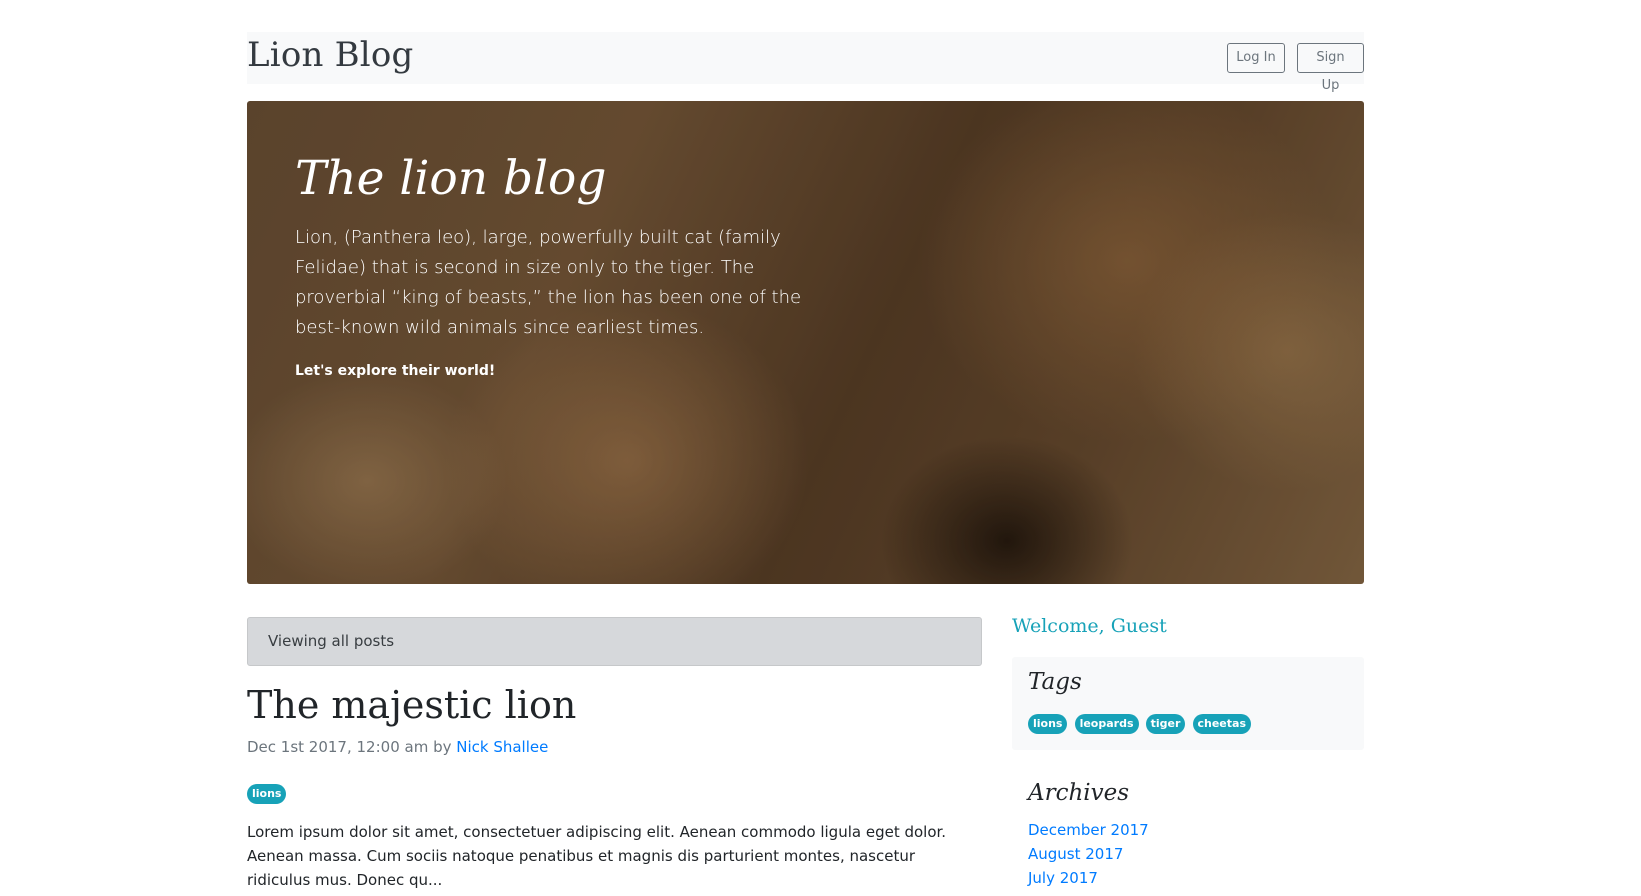  I want to click on post-date: Dec 1st 2017, 12:00 am by, so click(352, 747).